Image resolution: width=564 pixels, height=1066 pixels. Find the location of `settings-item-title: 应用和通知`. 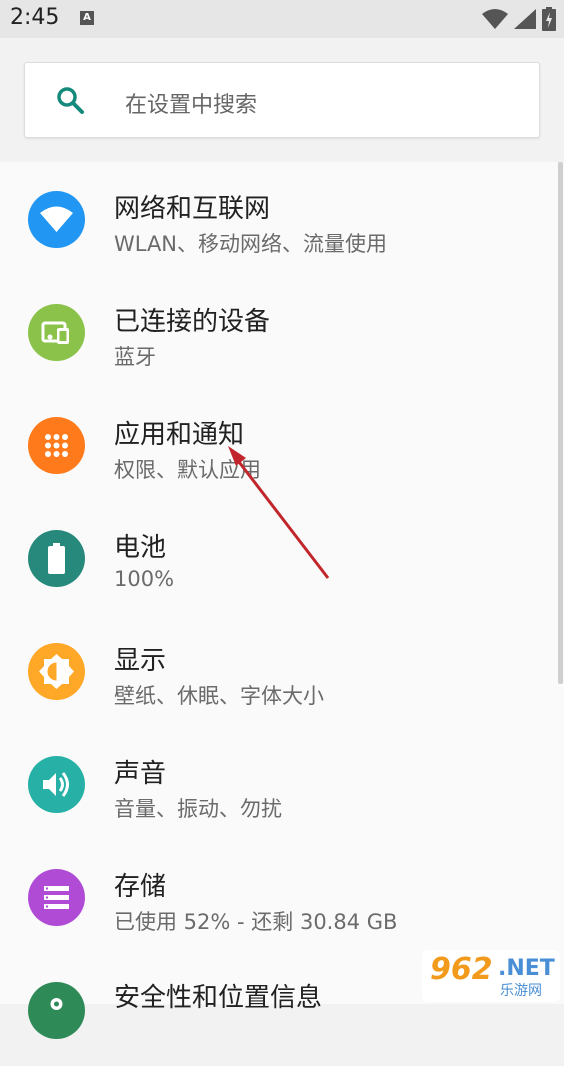

settings-item-title: 应用和通知 is located at coordinates (179, 435).